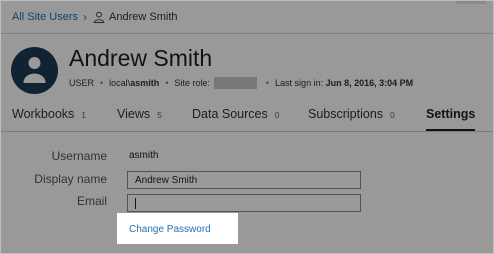 This screenshot has height=254, width=494. I want to click on site-role-value-redacted, so click(235, 83).